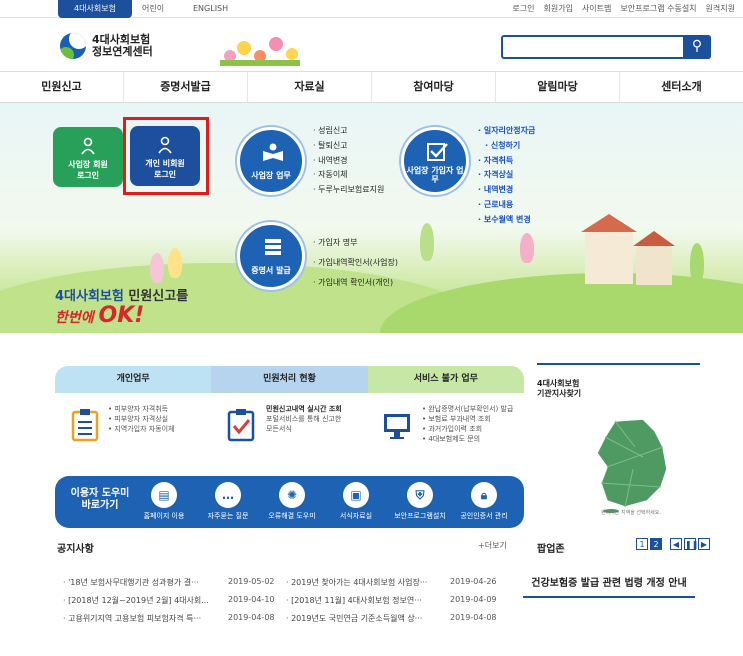  I want to click on business-work-button: 사업장 업무, so click(271, 161).